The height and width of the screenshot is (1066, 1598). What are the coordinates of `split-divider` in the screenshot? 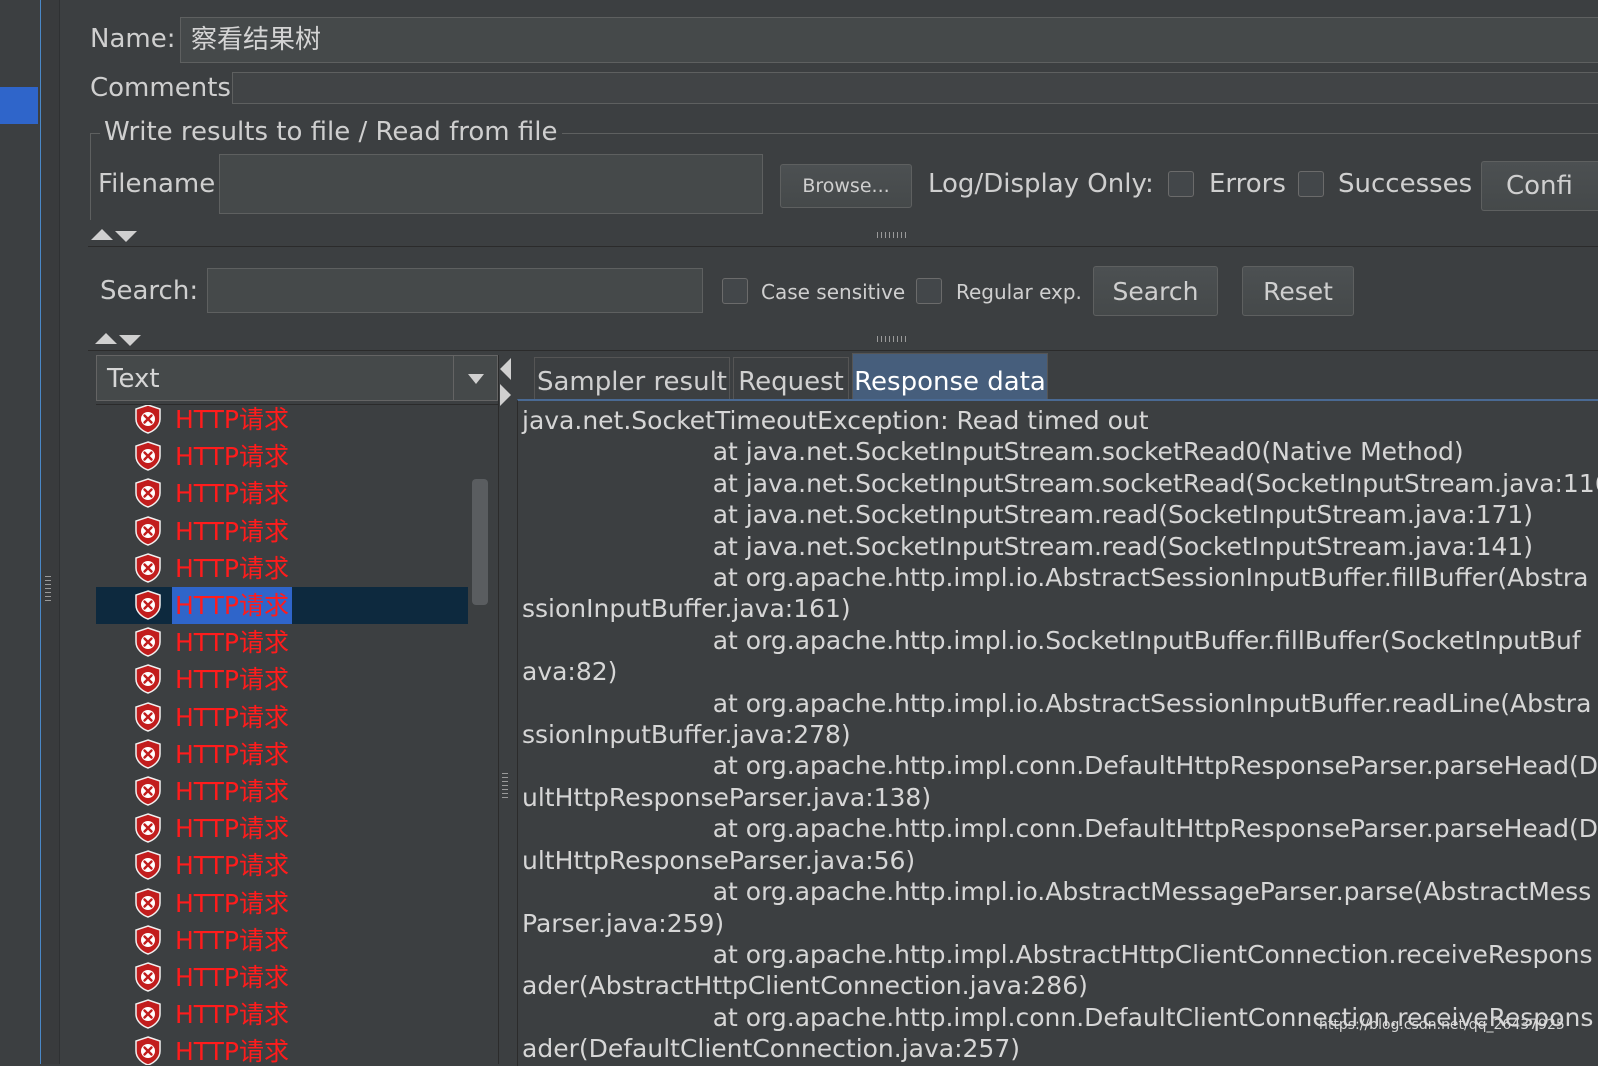 It's located at (843, 246).